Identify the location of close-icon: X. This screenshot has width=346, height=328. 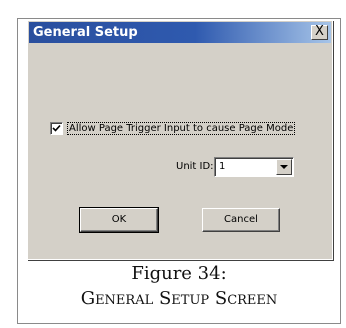
(319, 31).